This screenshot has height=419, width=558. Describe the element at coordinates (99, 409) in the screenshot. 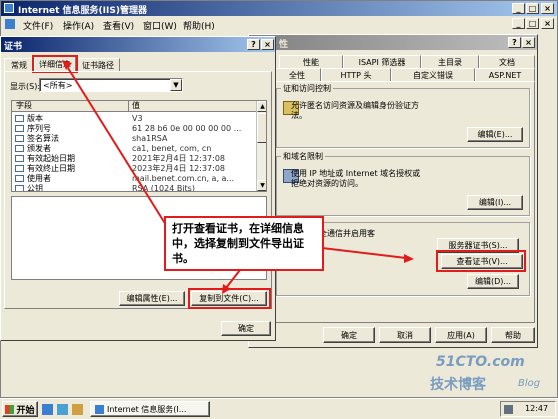

I see `taskbar-iis-icon` at that location.